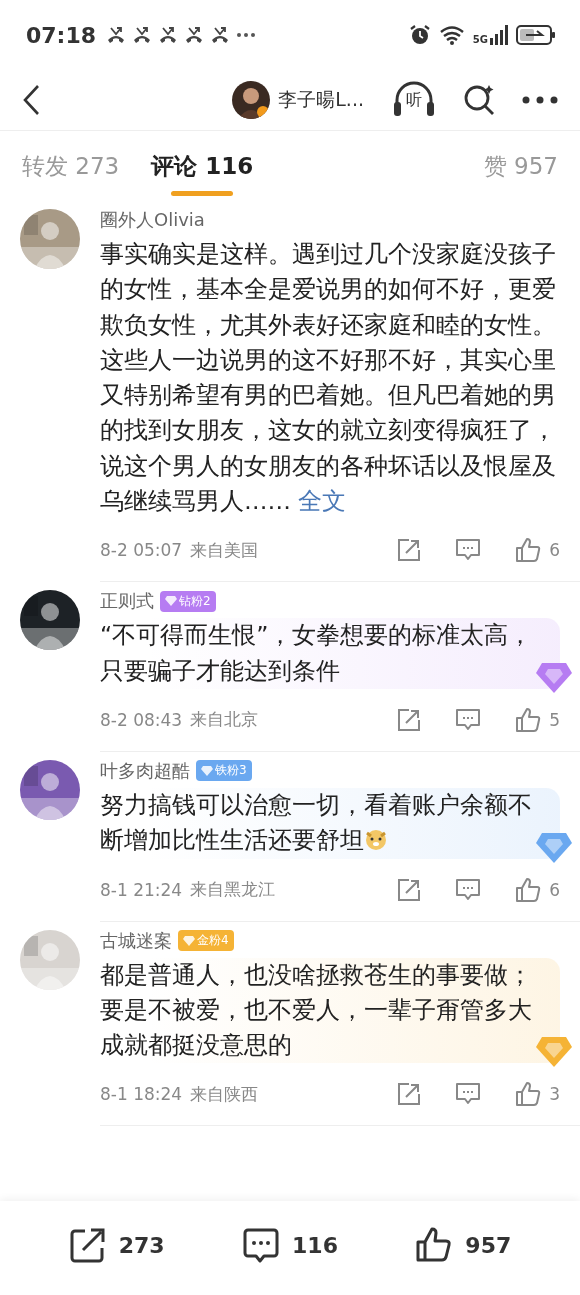 The width and height of the screenshot is (580, 1295). What do you see at coordinates (152, 220) in the screenshot?
I see `user-name: 圈外人Olivia` at bounding box center [152, 220].